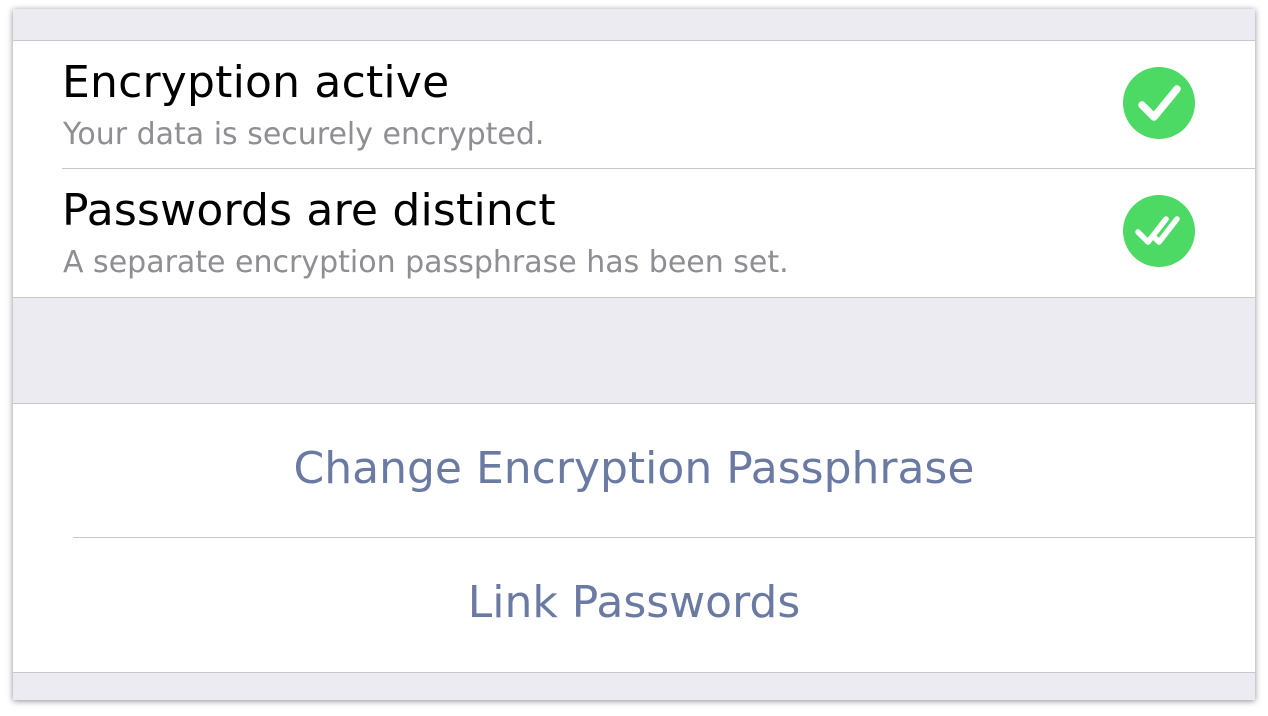 The width and height of the screenshot is (1268, 716). Describe the element at coordinates (304, 134) in the screenshot. I see `status-subtitle: Your data is securely encrypted.` at that location.